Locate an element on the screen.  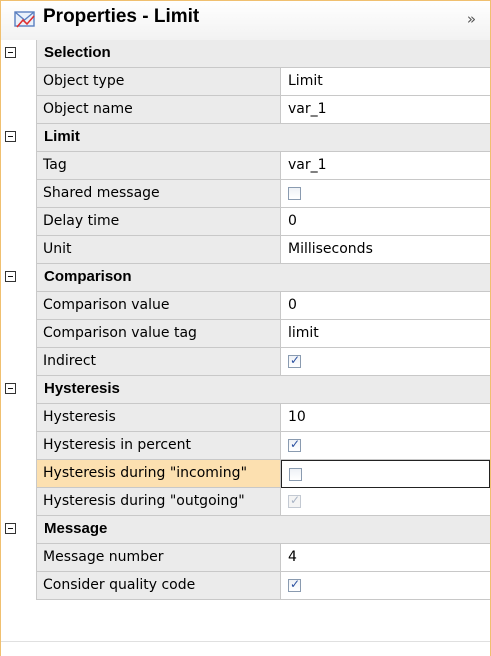
properties-envelope-icon is located at coordinates (24, 19).